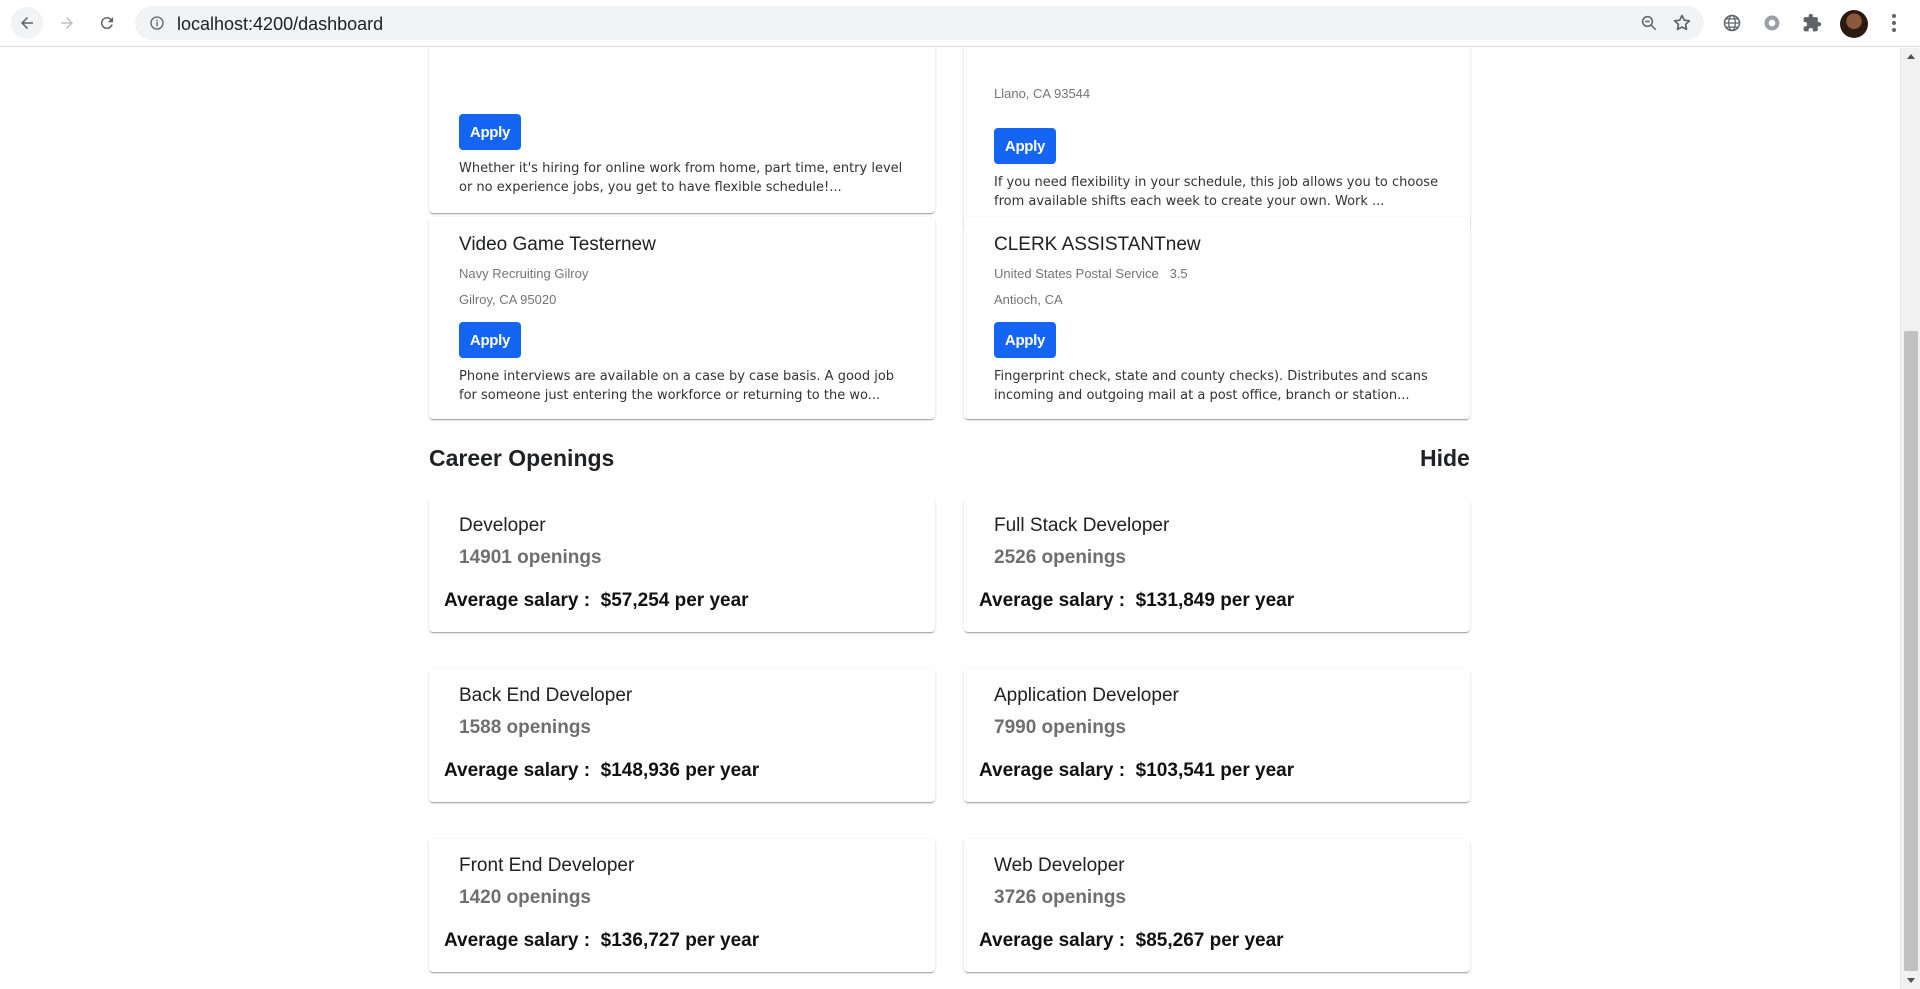  What do you see at coordinates (1215, 770) in the screenshot?
I see `salary-value: $103,541 per year` at bounding box center [1215, 770].